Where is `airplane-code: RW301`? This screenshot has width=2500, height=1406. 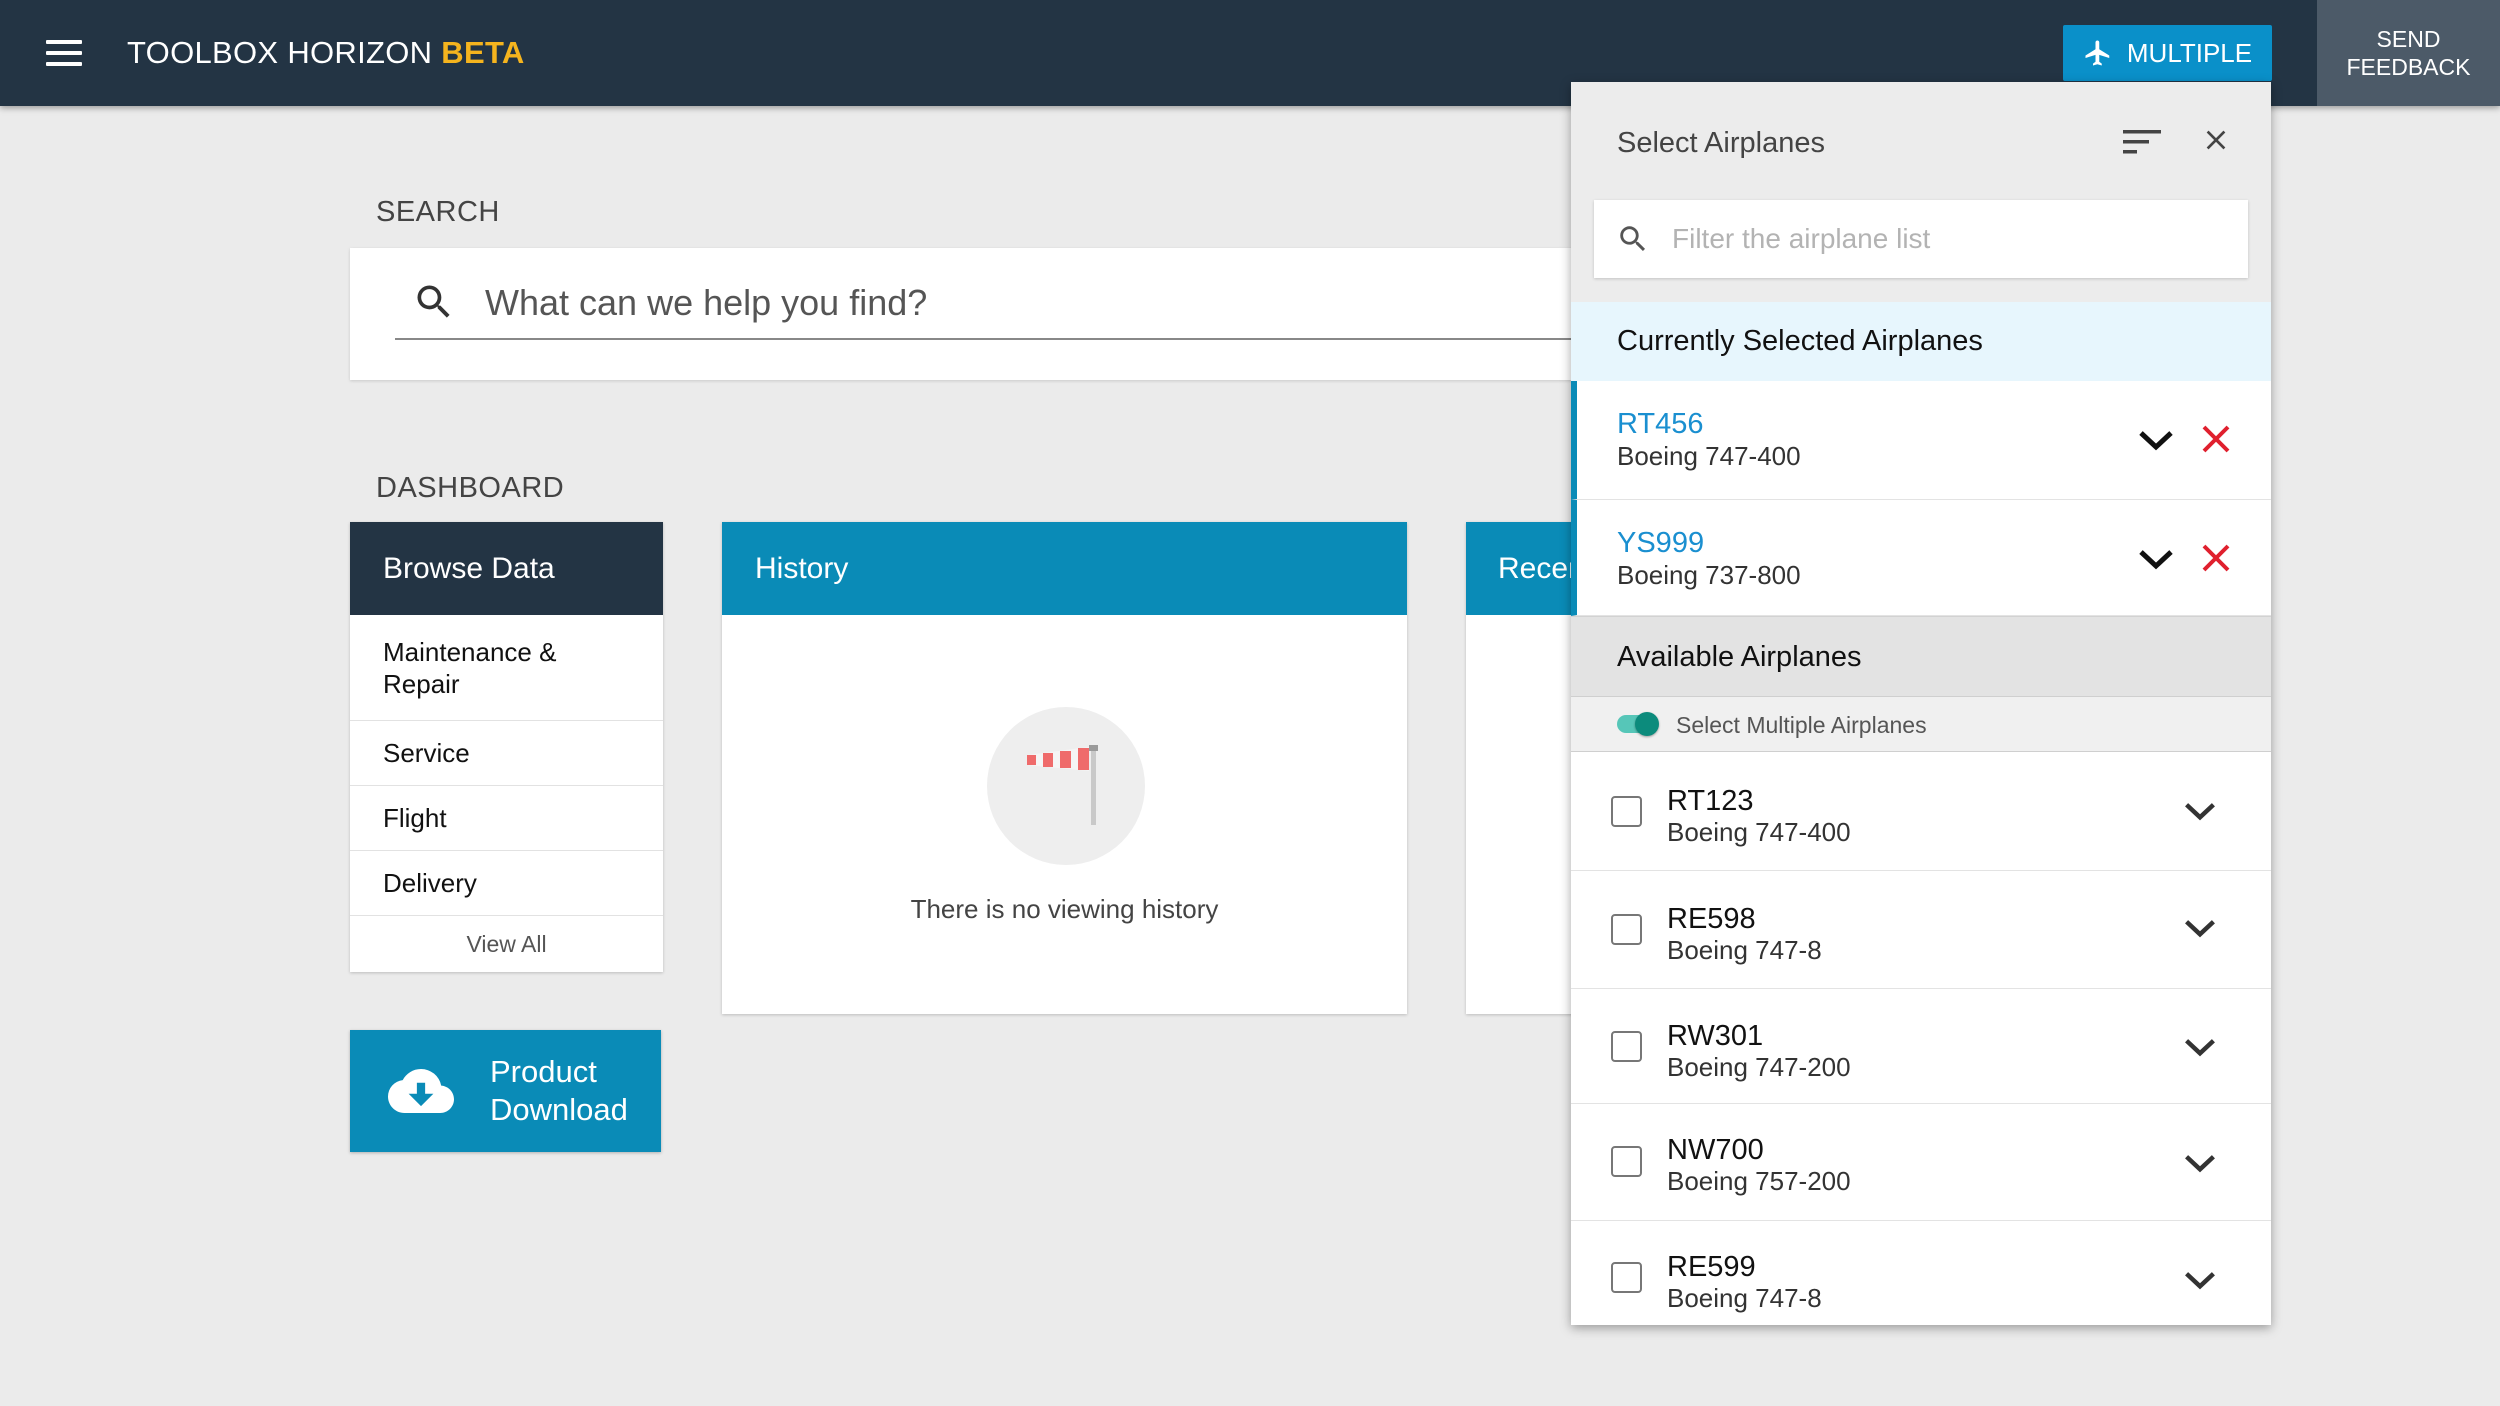 airplane-code: RW301 is located at coordinates (1715, 1036).